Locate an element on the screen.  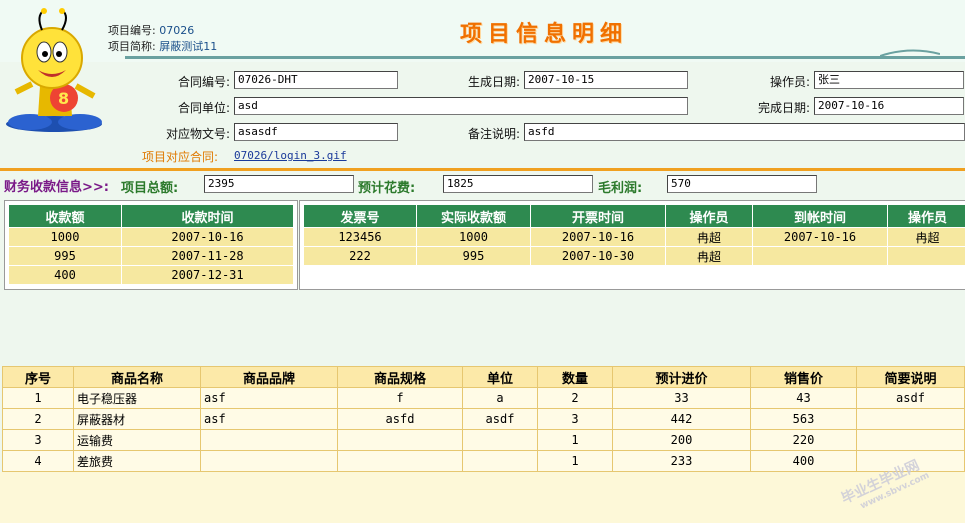
goods-header-unit: 单位 is located at coordinates (500, 377).